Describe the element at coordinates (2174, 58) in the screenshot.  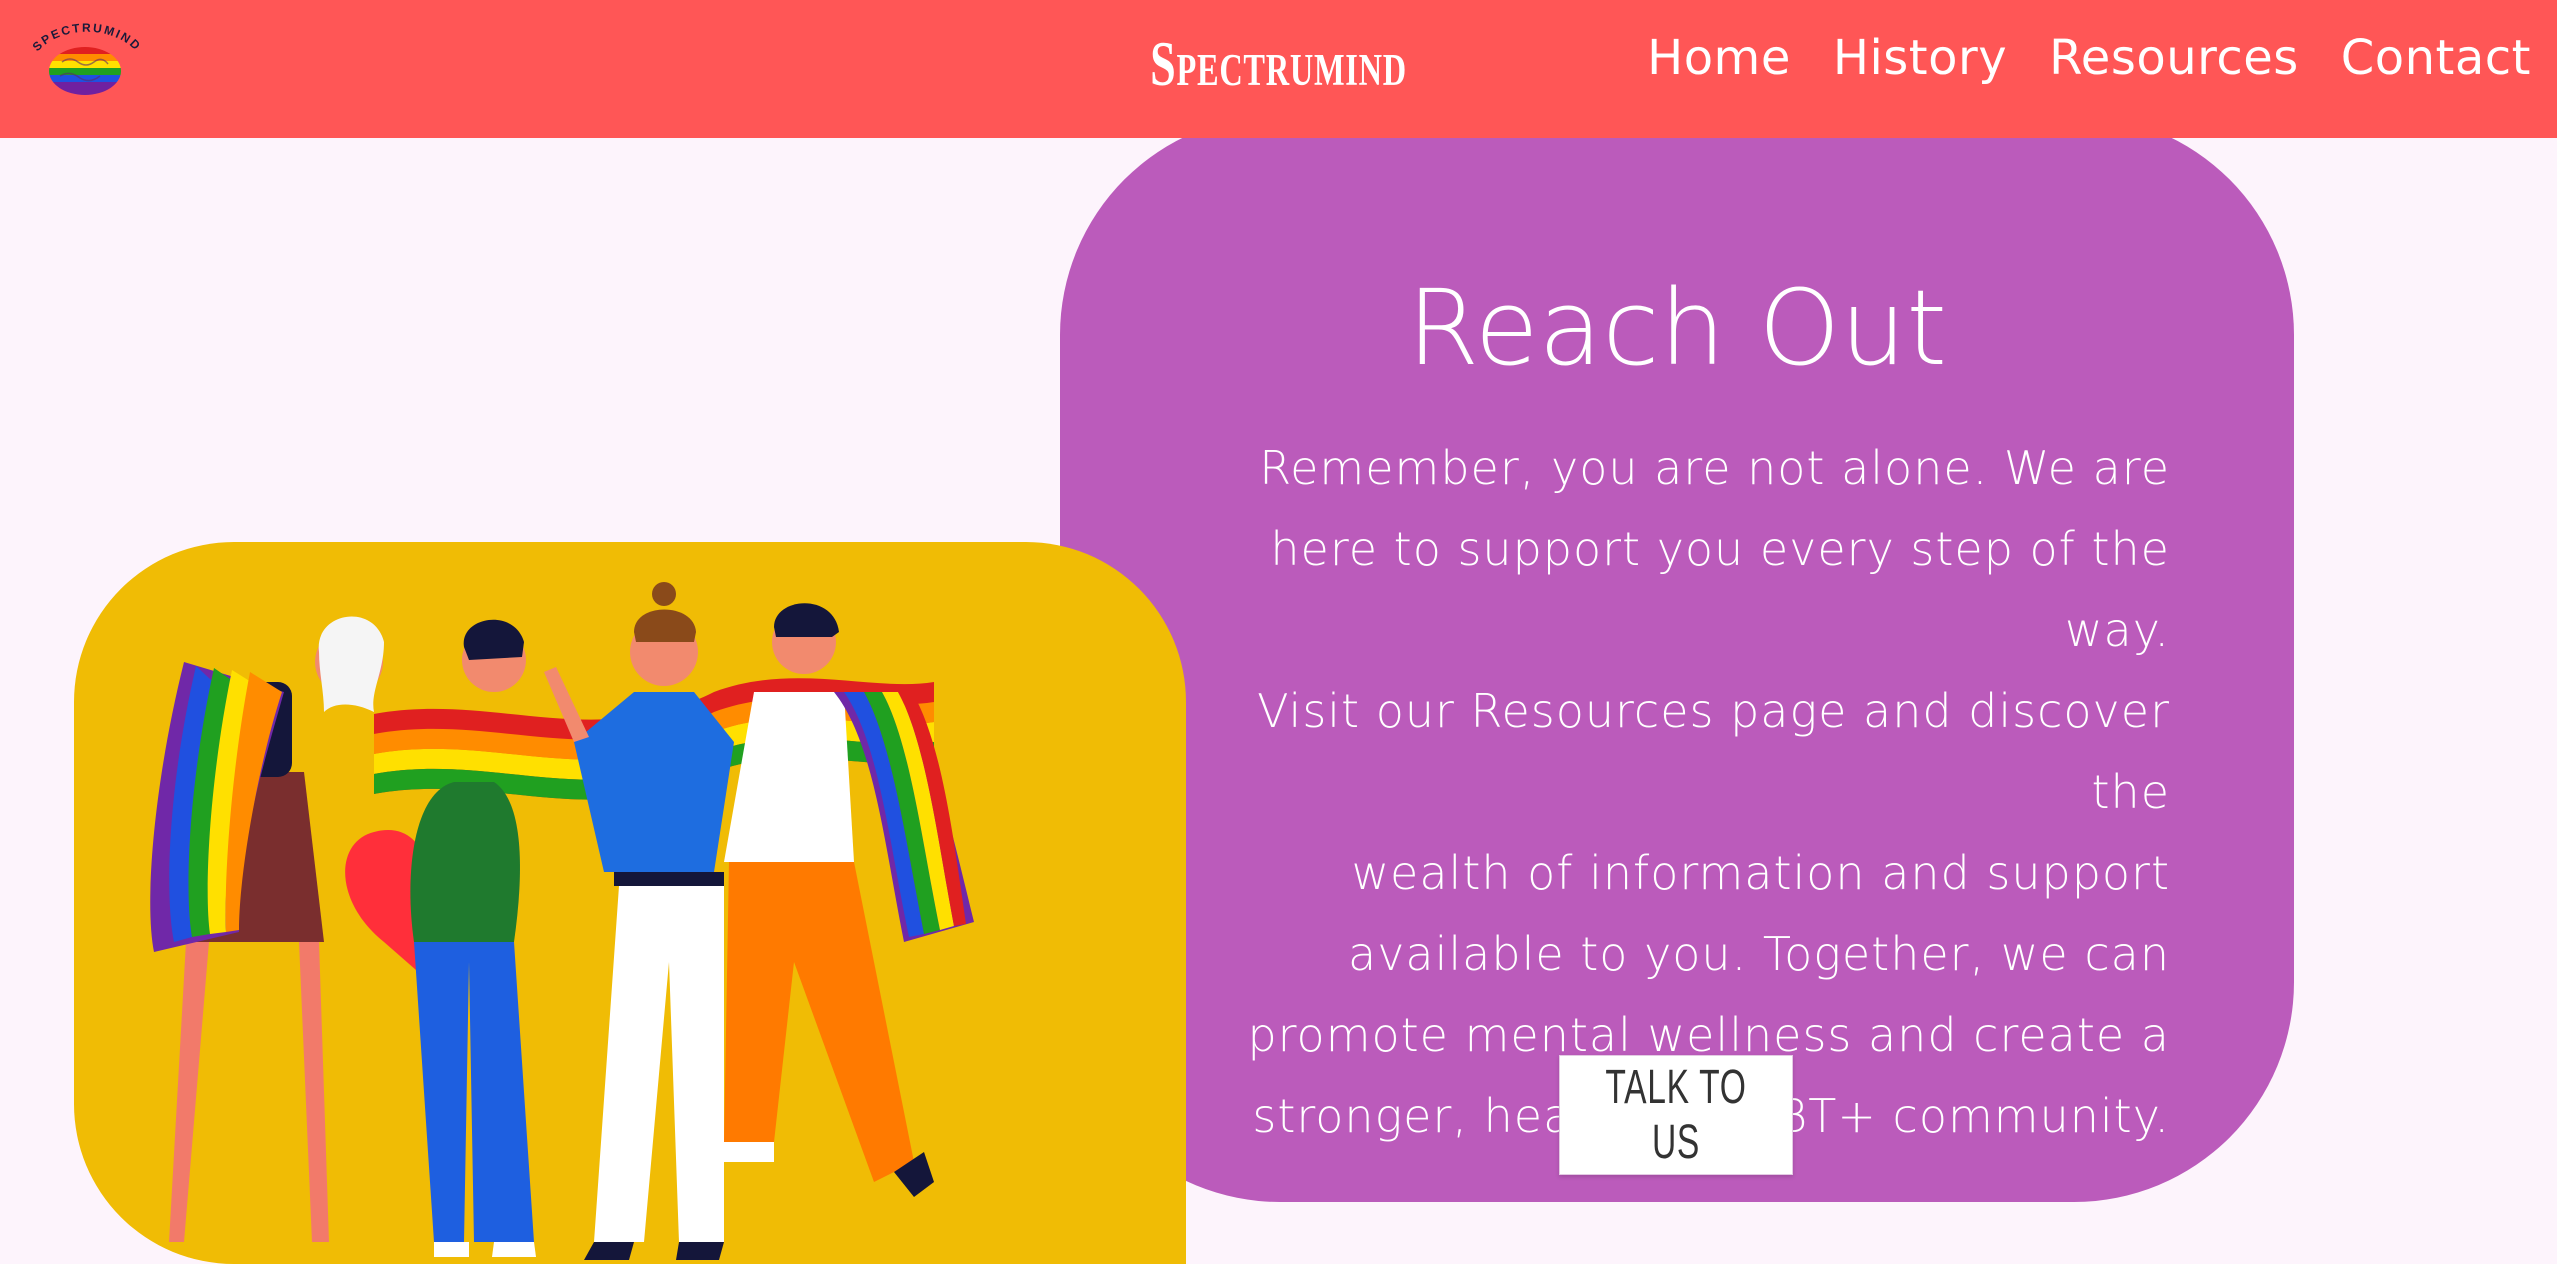
I see `nav-resources: Resources` at that location.